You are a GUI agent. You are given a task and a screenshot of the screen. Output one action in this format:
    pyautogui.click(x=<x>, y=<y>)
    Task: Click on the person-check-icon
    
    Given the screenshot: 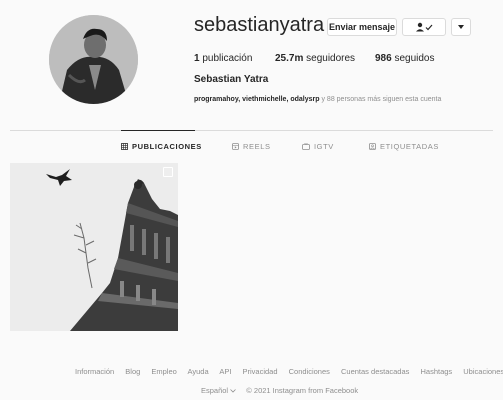 What is the action you would take?
    pyautogui.click(x=424, y=27)
    